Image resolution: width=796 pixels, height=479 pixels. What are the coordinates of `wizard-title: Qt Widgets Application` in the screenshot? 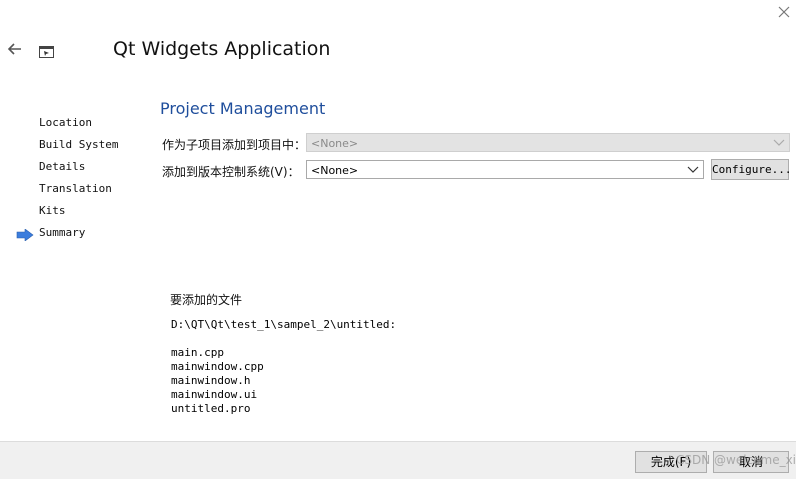 It's located at (222, 49).